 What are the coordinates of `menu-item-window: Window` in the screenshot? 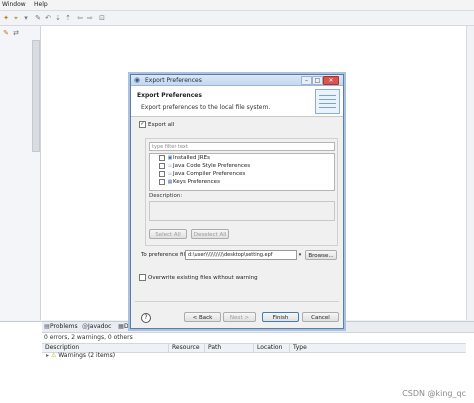 It's located at (14, 4).